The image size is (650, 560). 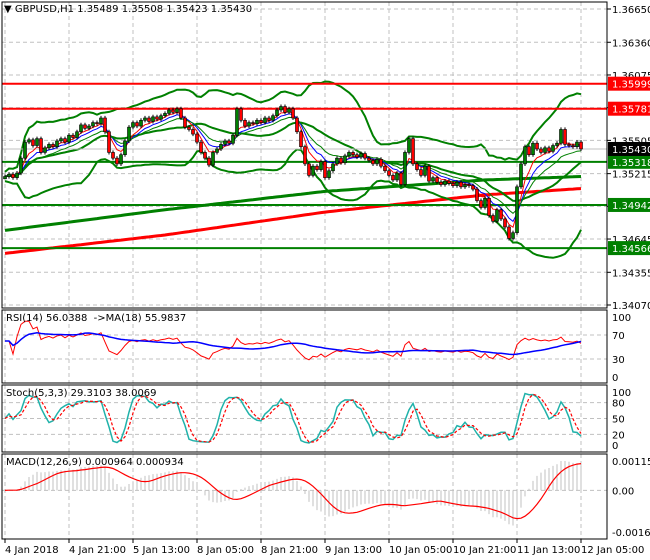 What do you see at coordinates (97, 550) in the screenshot?
I see `time-label: 4 Jan 21:00` at bounding box center [97, 550].